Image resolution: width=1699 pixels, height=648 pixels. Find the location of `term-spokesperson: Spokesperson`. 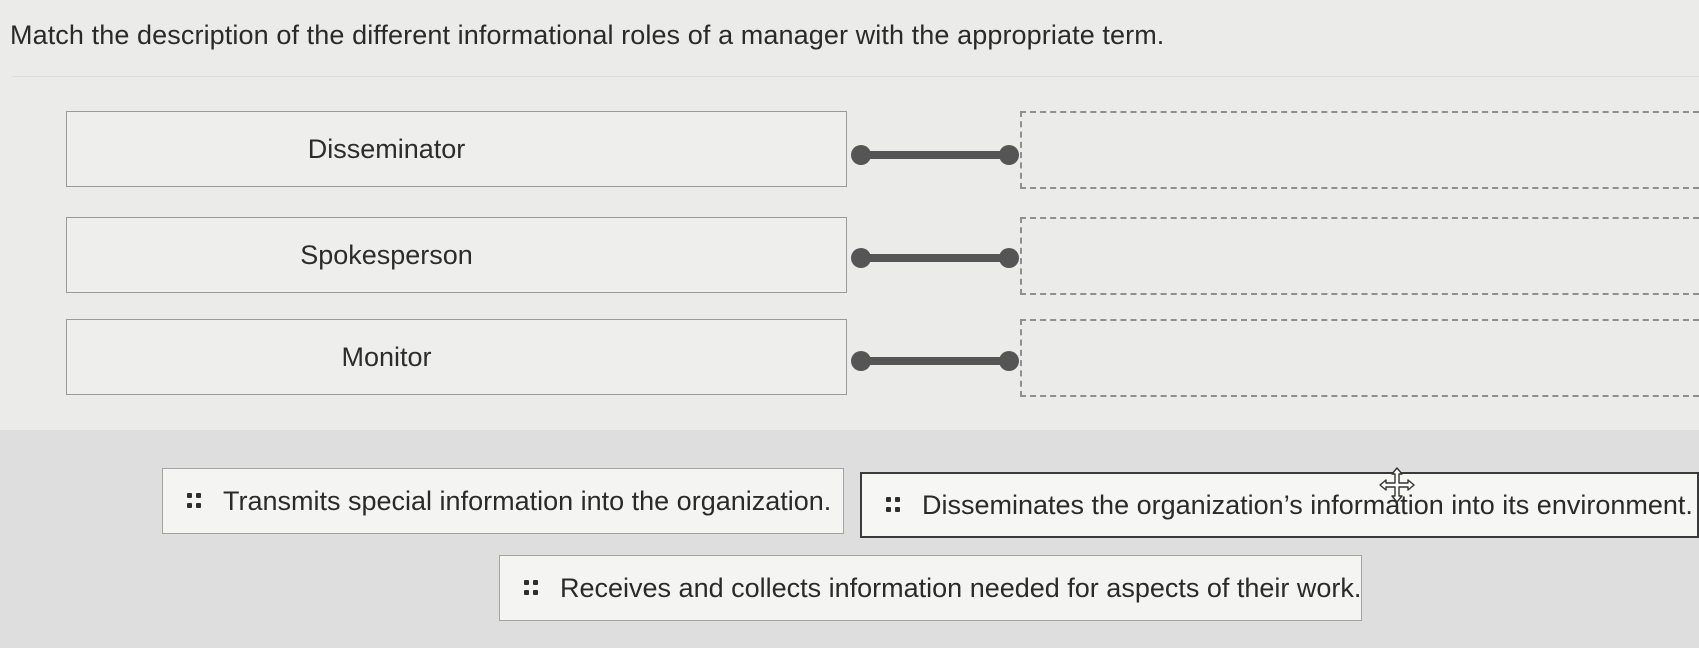

term-spokesperson: Spokesperson is located at coordinates (456, 255).